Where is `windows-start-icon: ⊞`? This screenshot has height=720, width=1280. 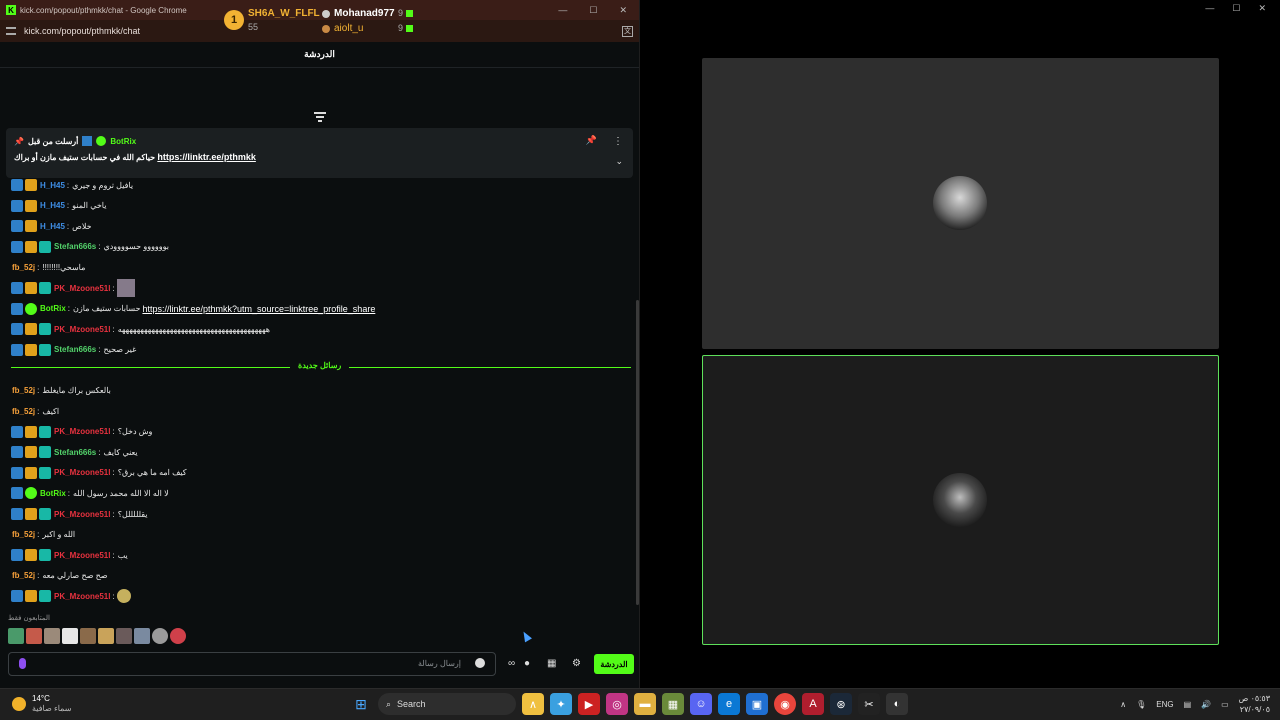
windows-start-icon: ⊞ is located at coordinates (361, 704).